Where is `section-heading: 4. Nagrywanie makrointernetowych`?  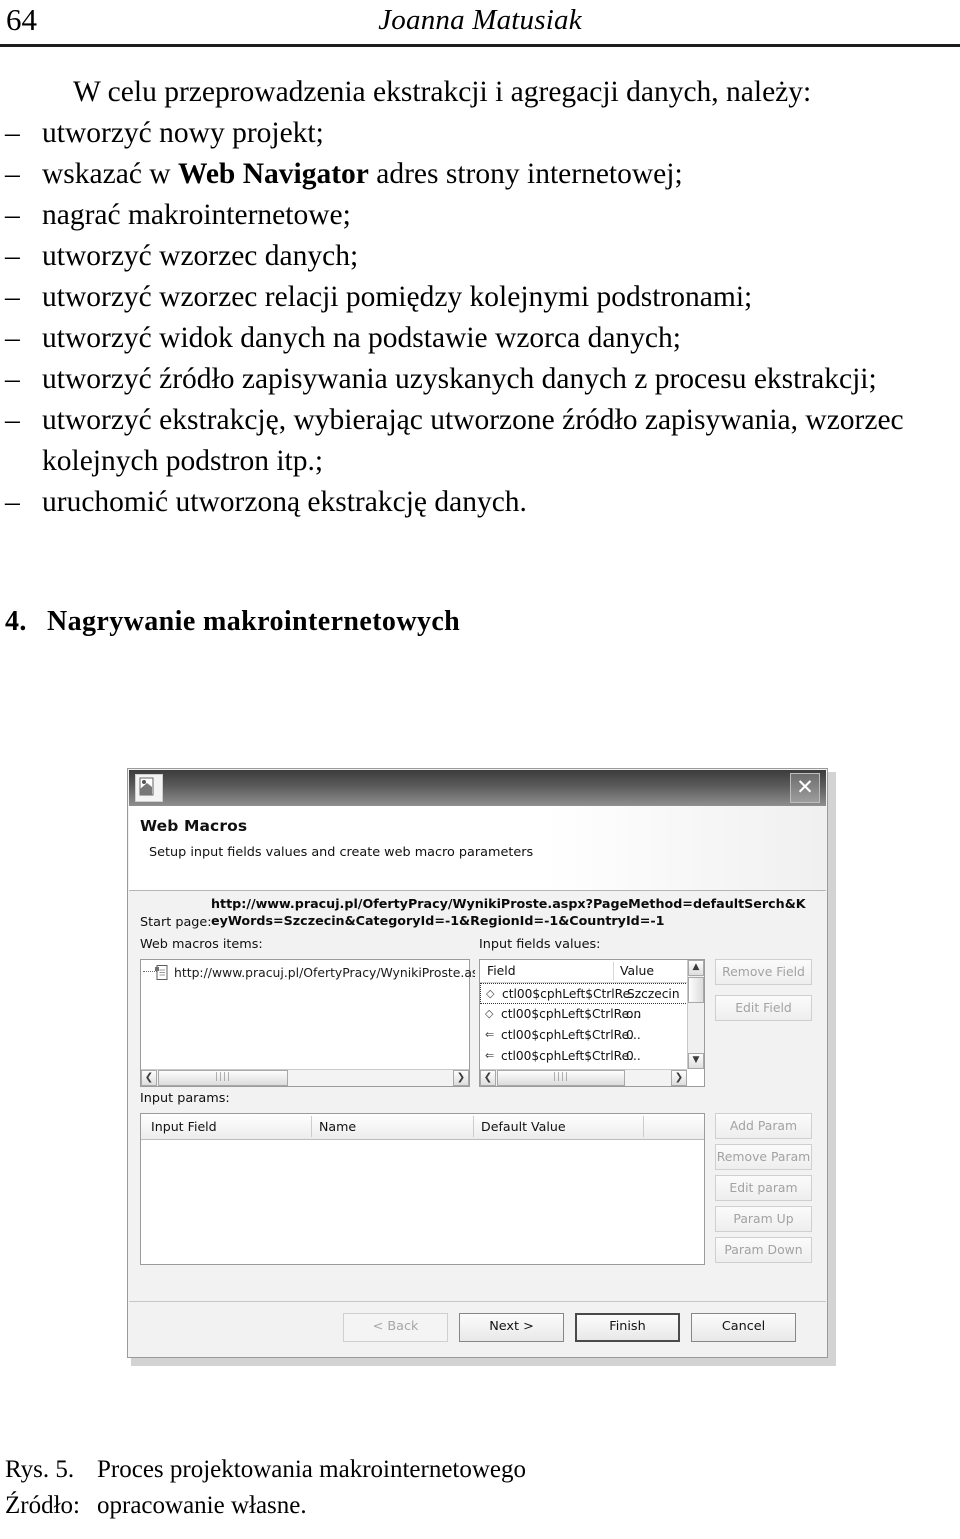 section-heading: 4. Nagrywanie makrointernetowych is located at coordinates (455, 622).